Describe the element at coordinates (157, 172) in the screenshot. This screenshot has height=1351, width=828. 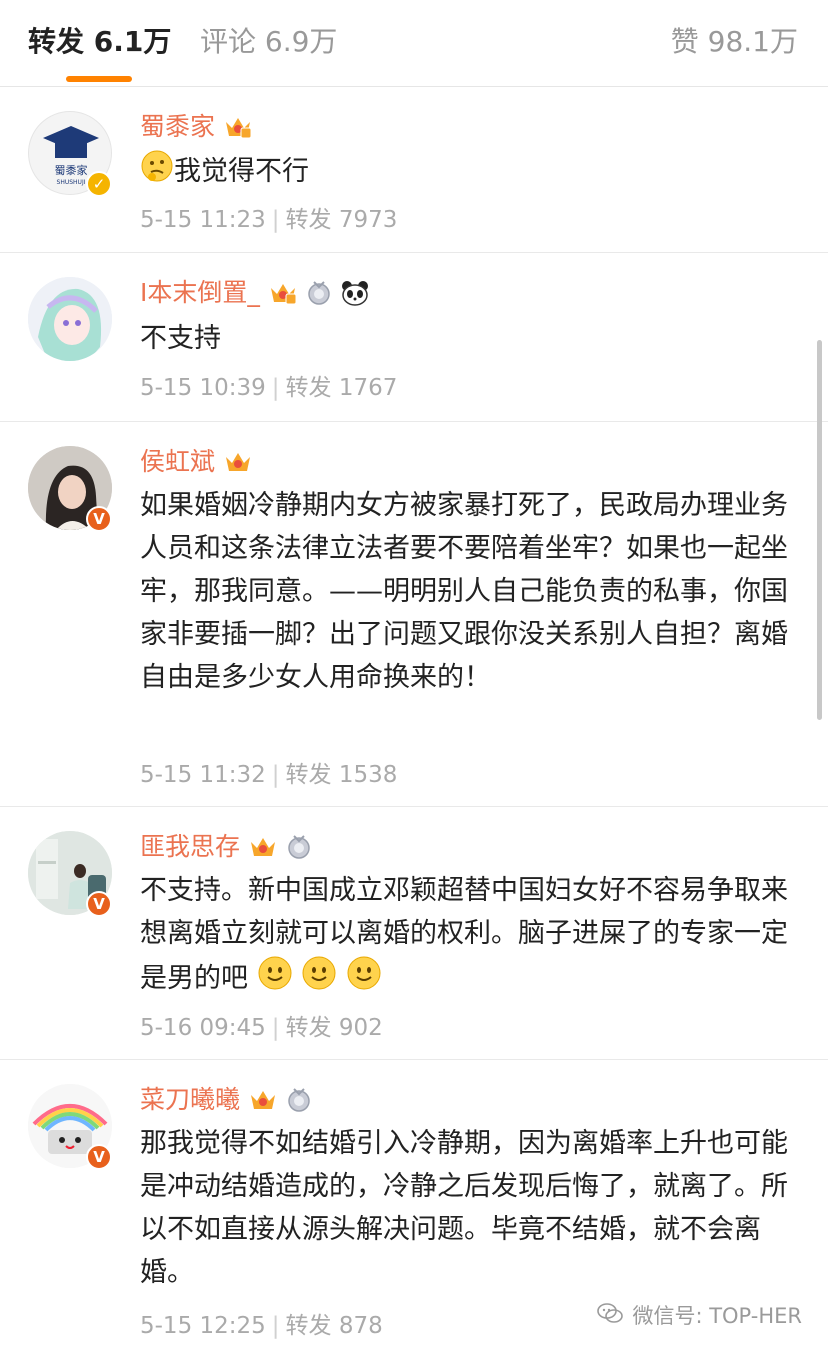
I see `thinking-emoji-icon` at that location.